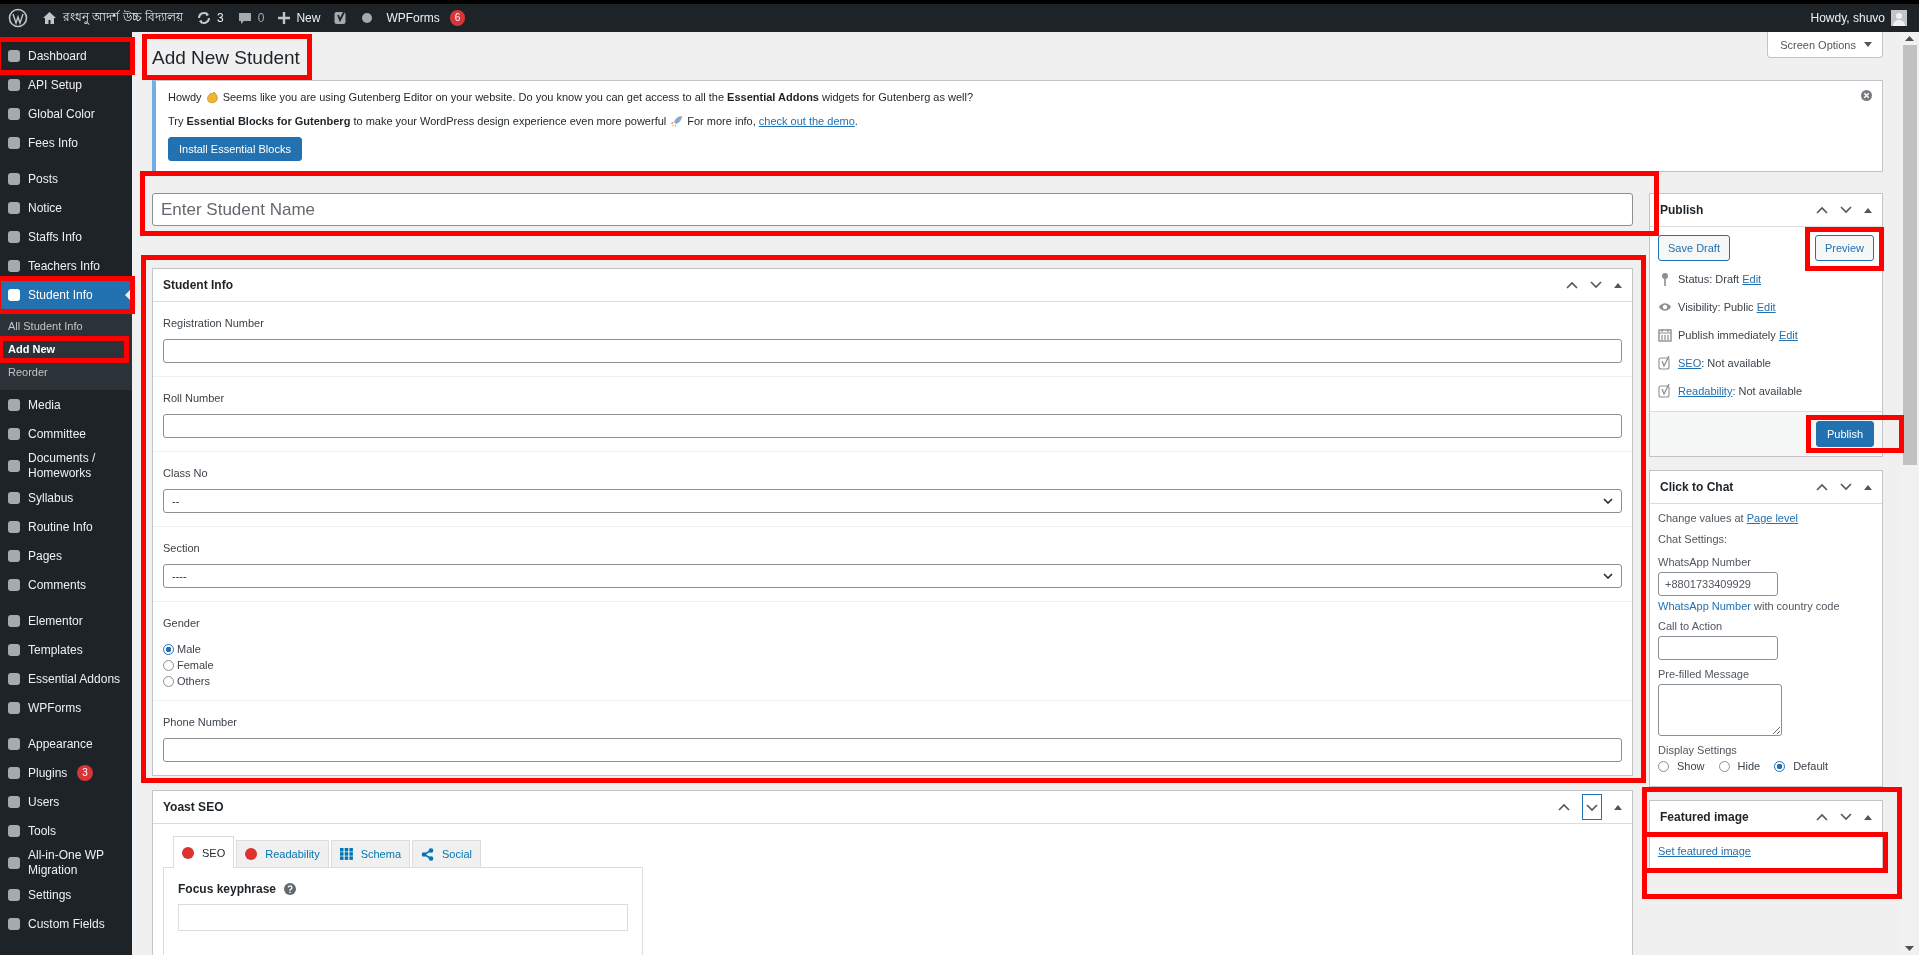  I want to click on demo-link: check out the demo, so click(806, 121).